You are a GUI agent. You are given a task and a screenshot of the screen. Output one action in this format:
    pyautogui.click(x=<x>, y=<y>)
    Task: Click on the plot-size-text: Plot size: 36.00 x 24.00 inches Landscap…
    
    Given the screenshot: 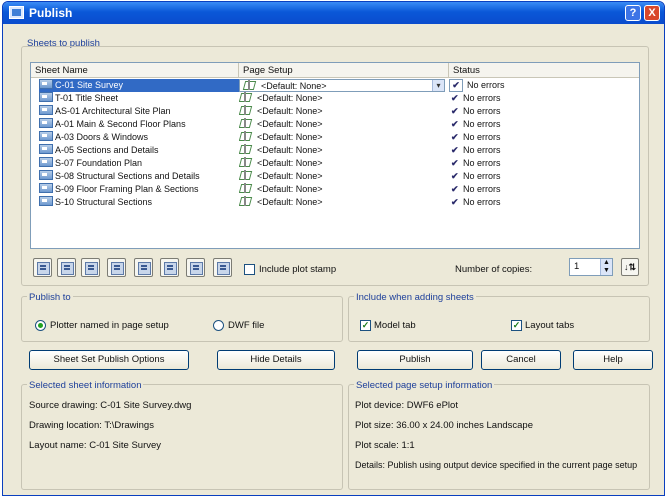 What is the action you would take?
    pyautogui.click(x=444, y=425)
    